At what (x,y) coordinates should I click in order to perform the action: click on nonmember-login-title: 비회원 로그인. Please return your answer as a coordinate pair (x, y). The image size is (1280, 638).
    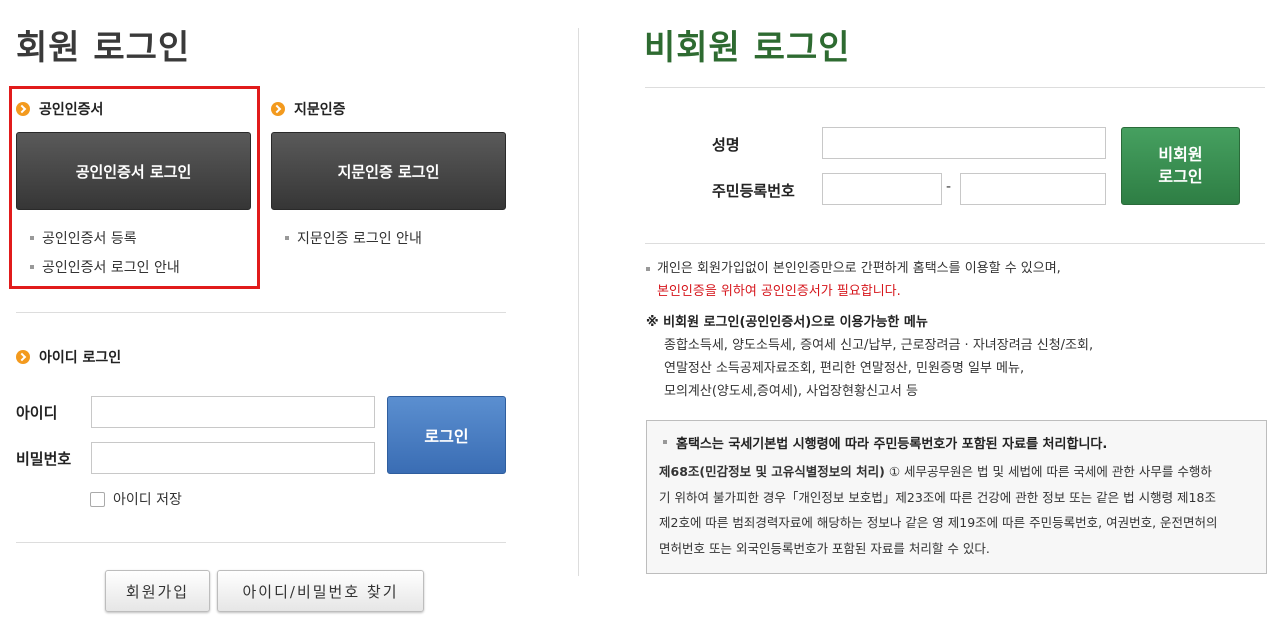
    Looking at the image, I should click on (747, 48).